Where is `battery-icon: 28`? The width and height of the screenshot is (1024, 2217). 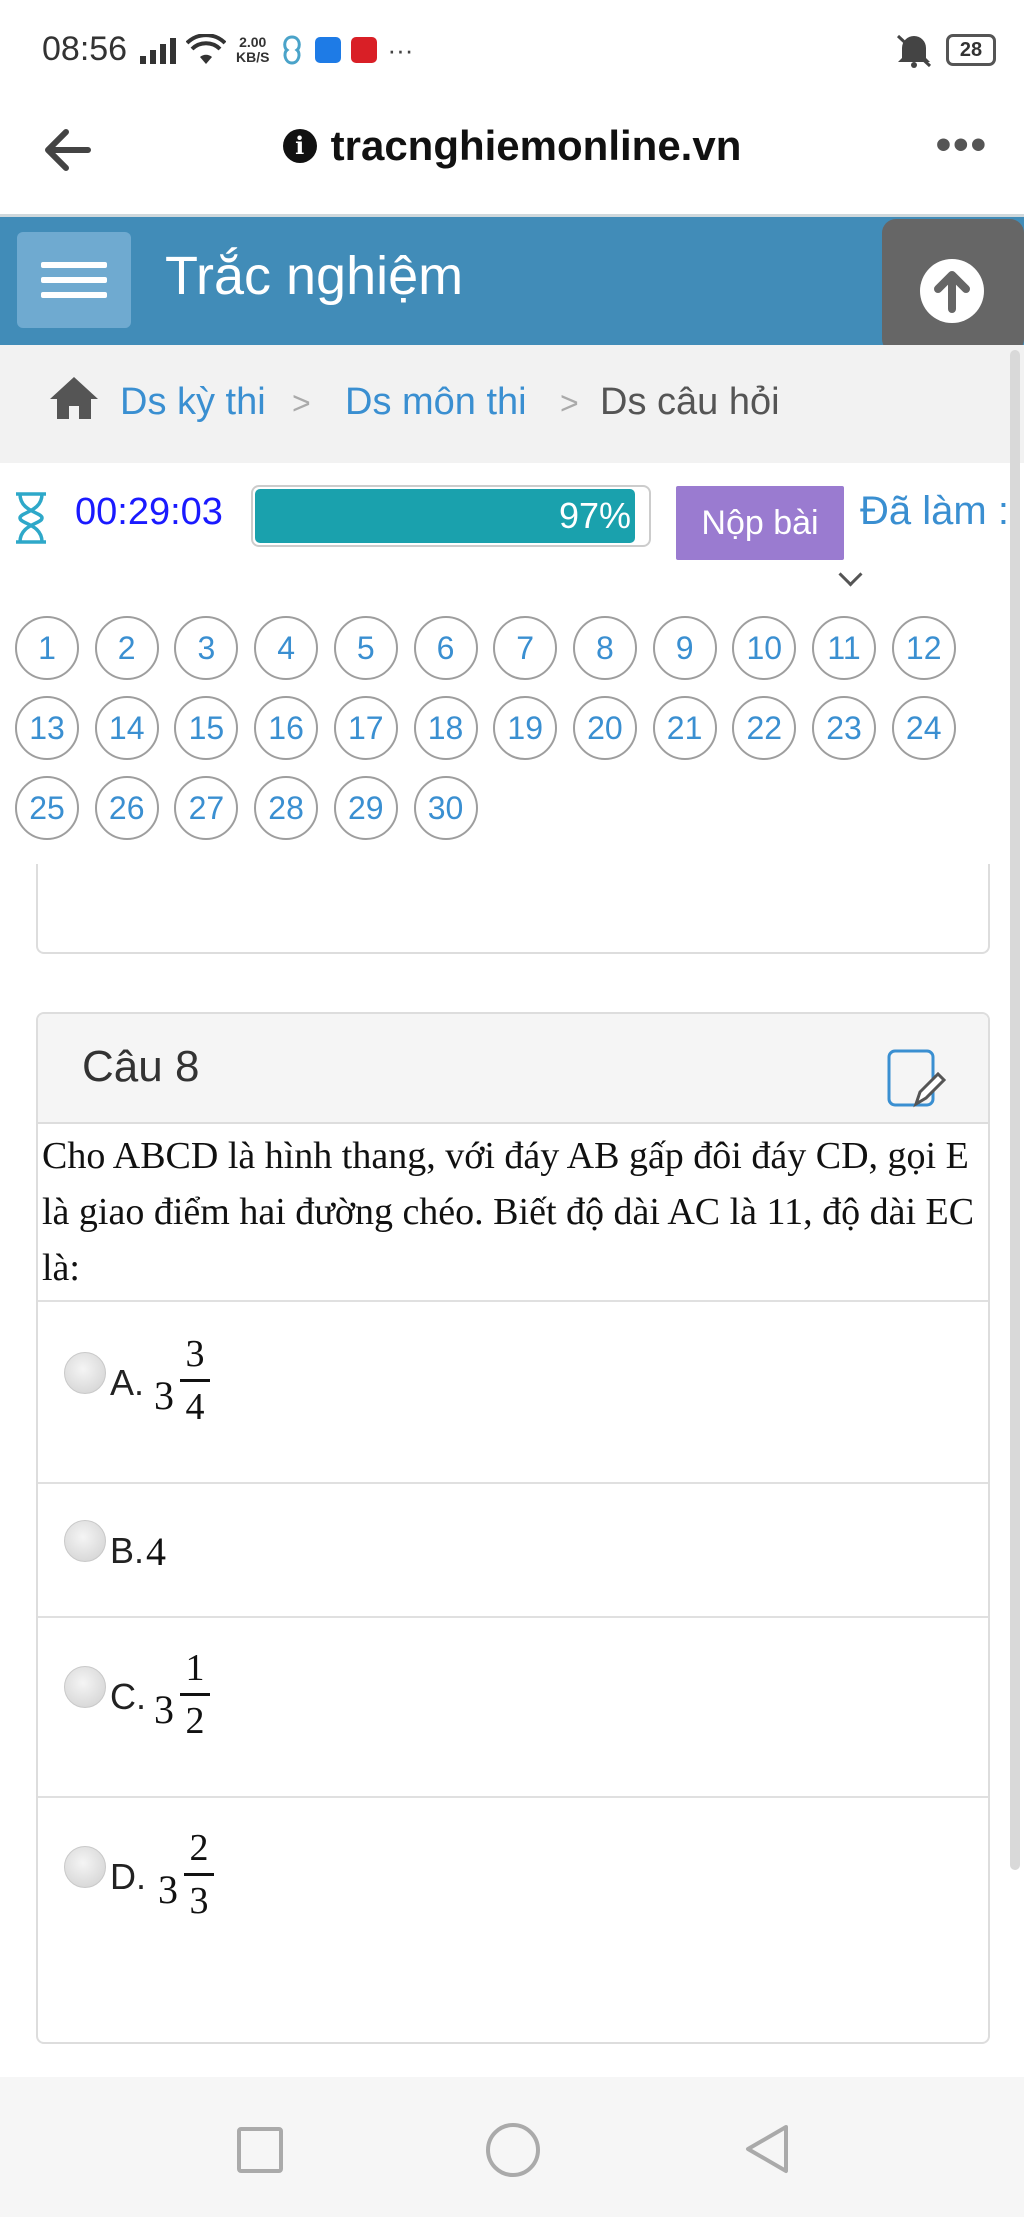
battery-icon: 28 is located at coordinates (971, 50).